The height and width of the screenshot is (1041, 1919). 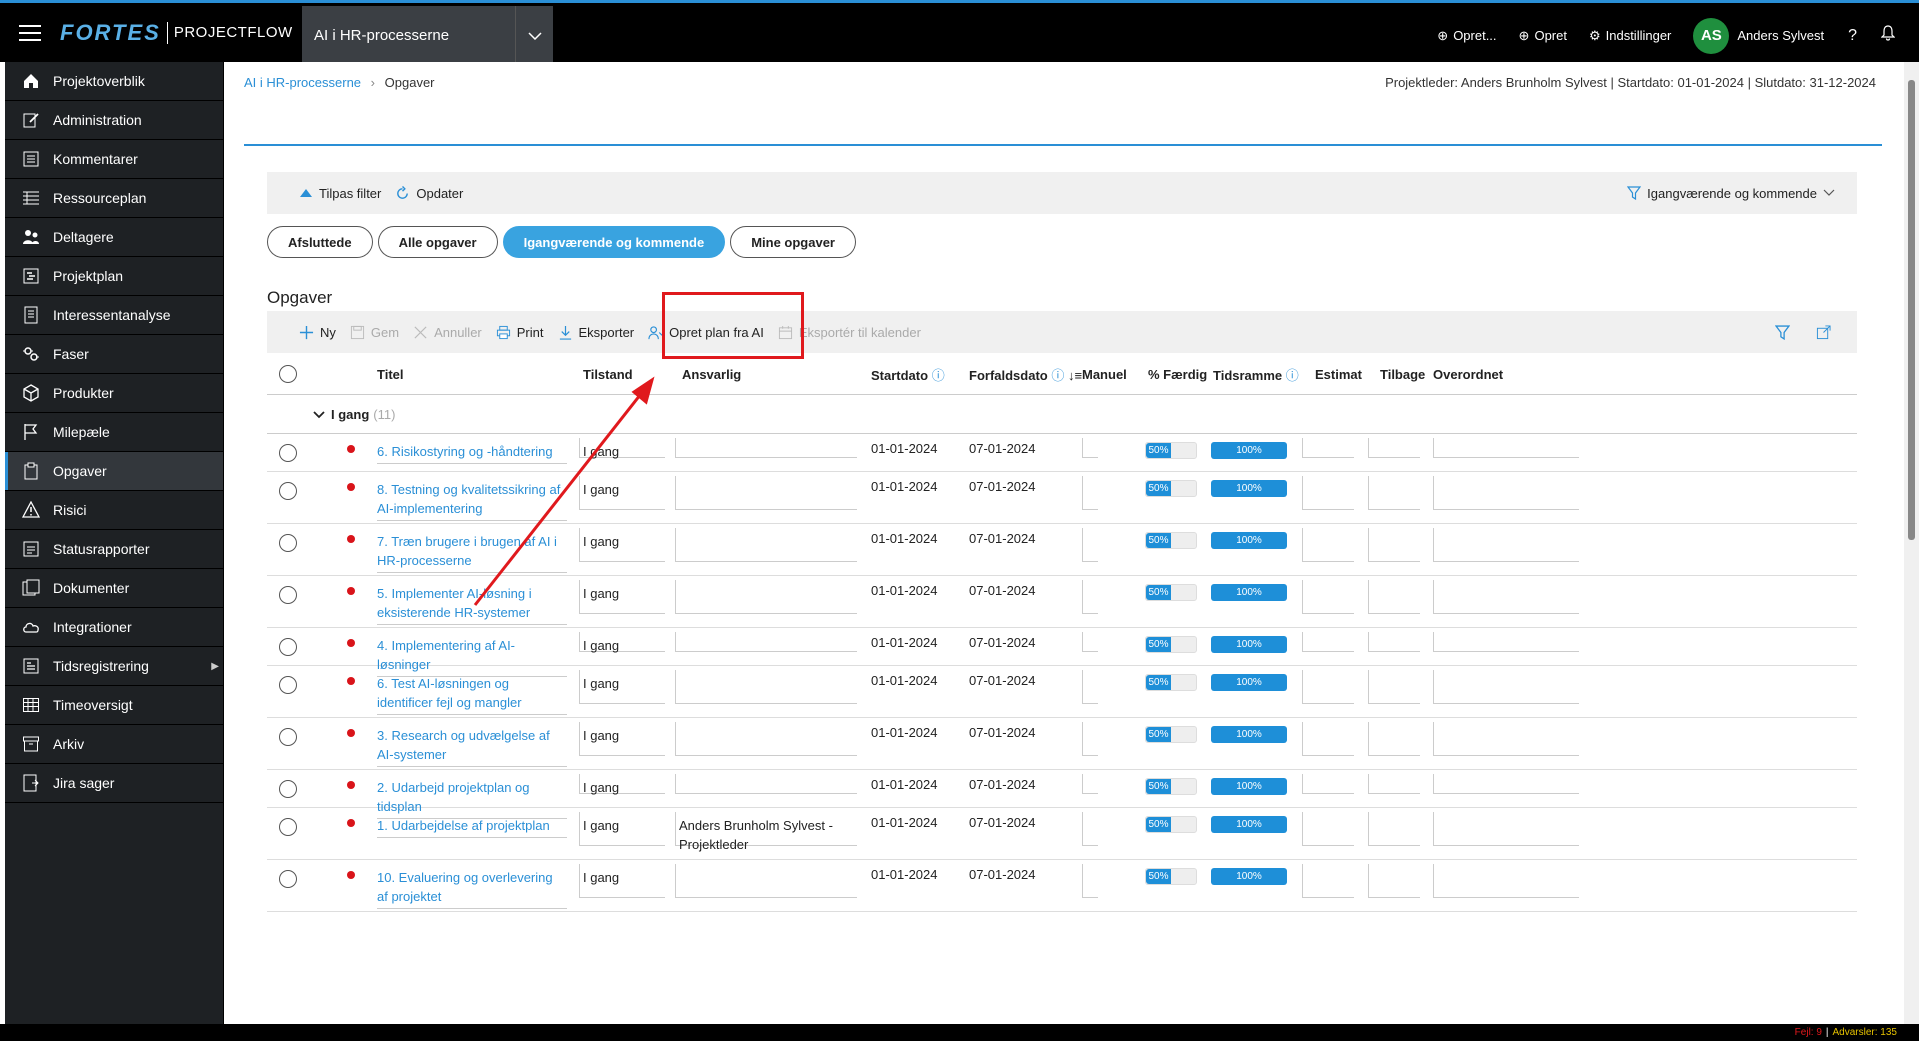 I want to click on scrollbar-thumb, so click(x=1911, y=310).